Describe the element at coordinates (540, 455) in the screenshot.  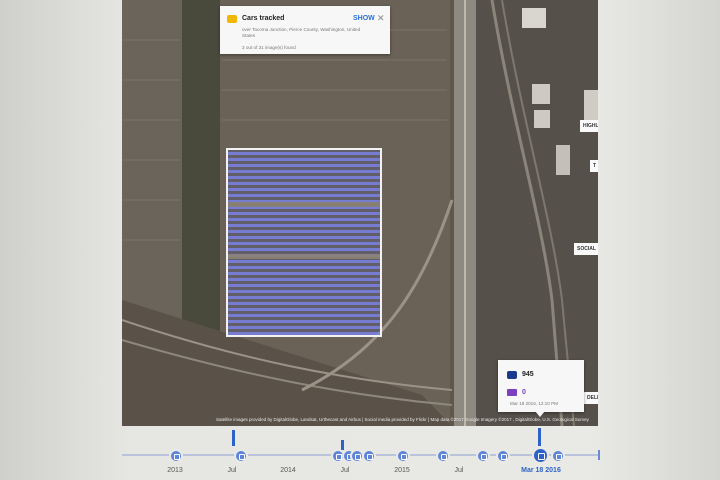
I see `timeline-image-marker-selected` at that location.